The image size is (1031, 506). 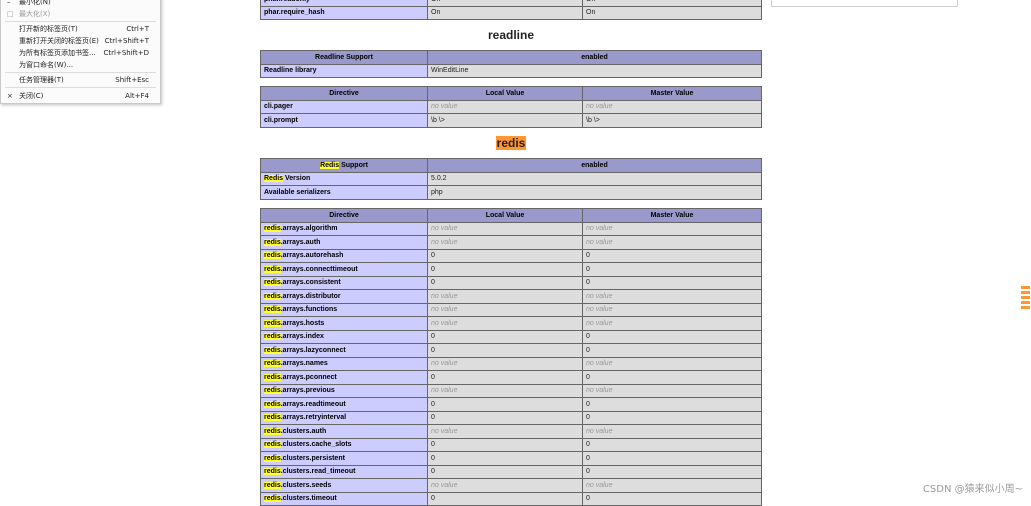 What do you see at coordinates (511, 192) in the screenshot?
I see `table-row: Available serializers php` at bounding box center [511, 192].